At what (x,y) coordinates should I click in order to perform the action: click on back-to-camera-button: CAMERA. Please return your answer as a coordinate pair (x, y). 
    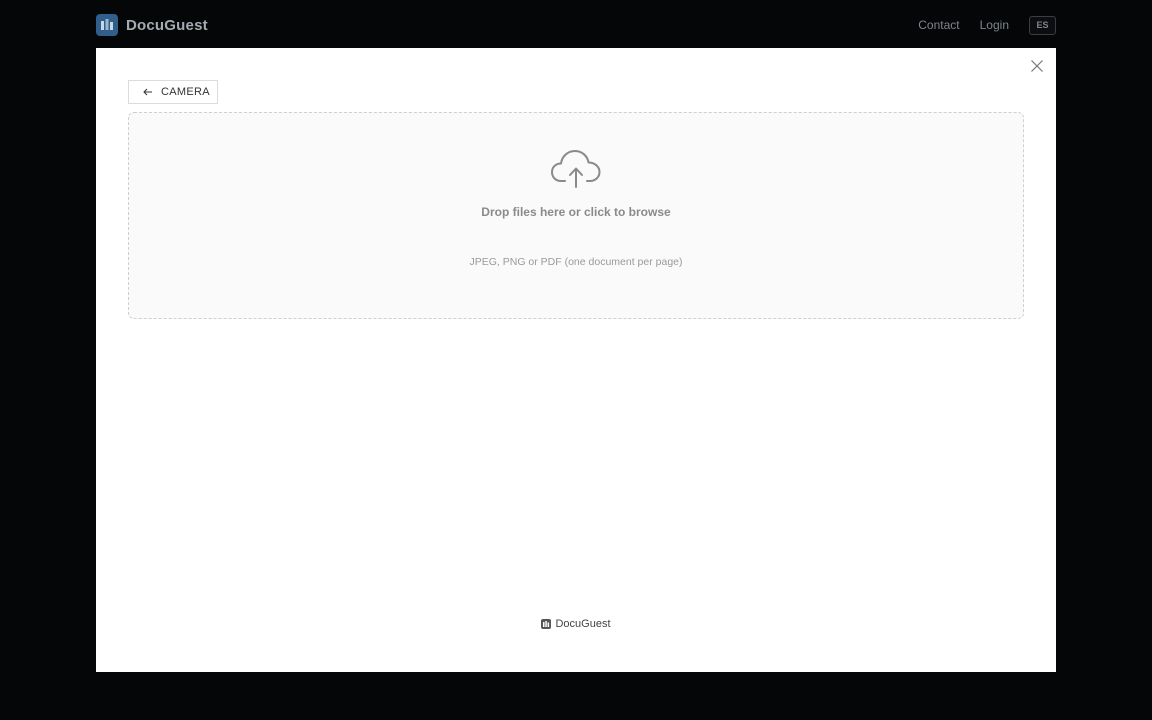
    Looking at the image, I should click on (173, 92).